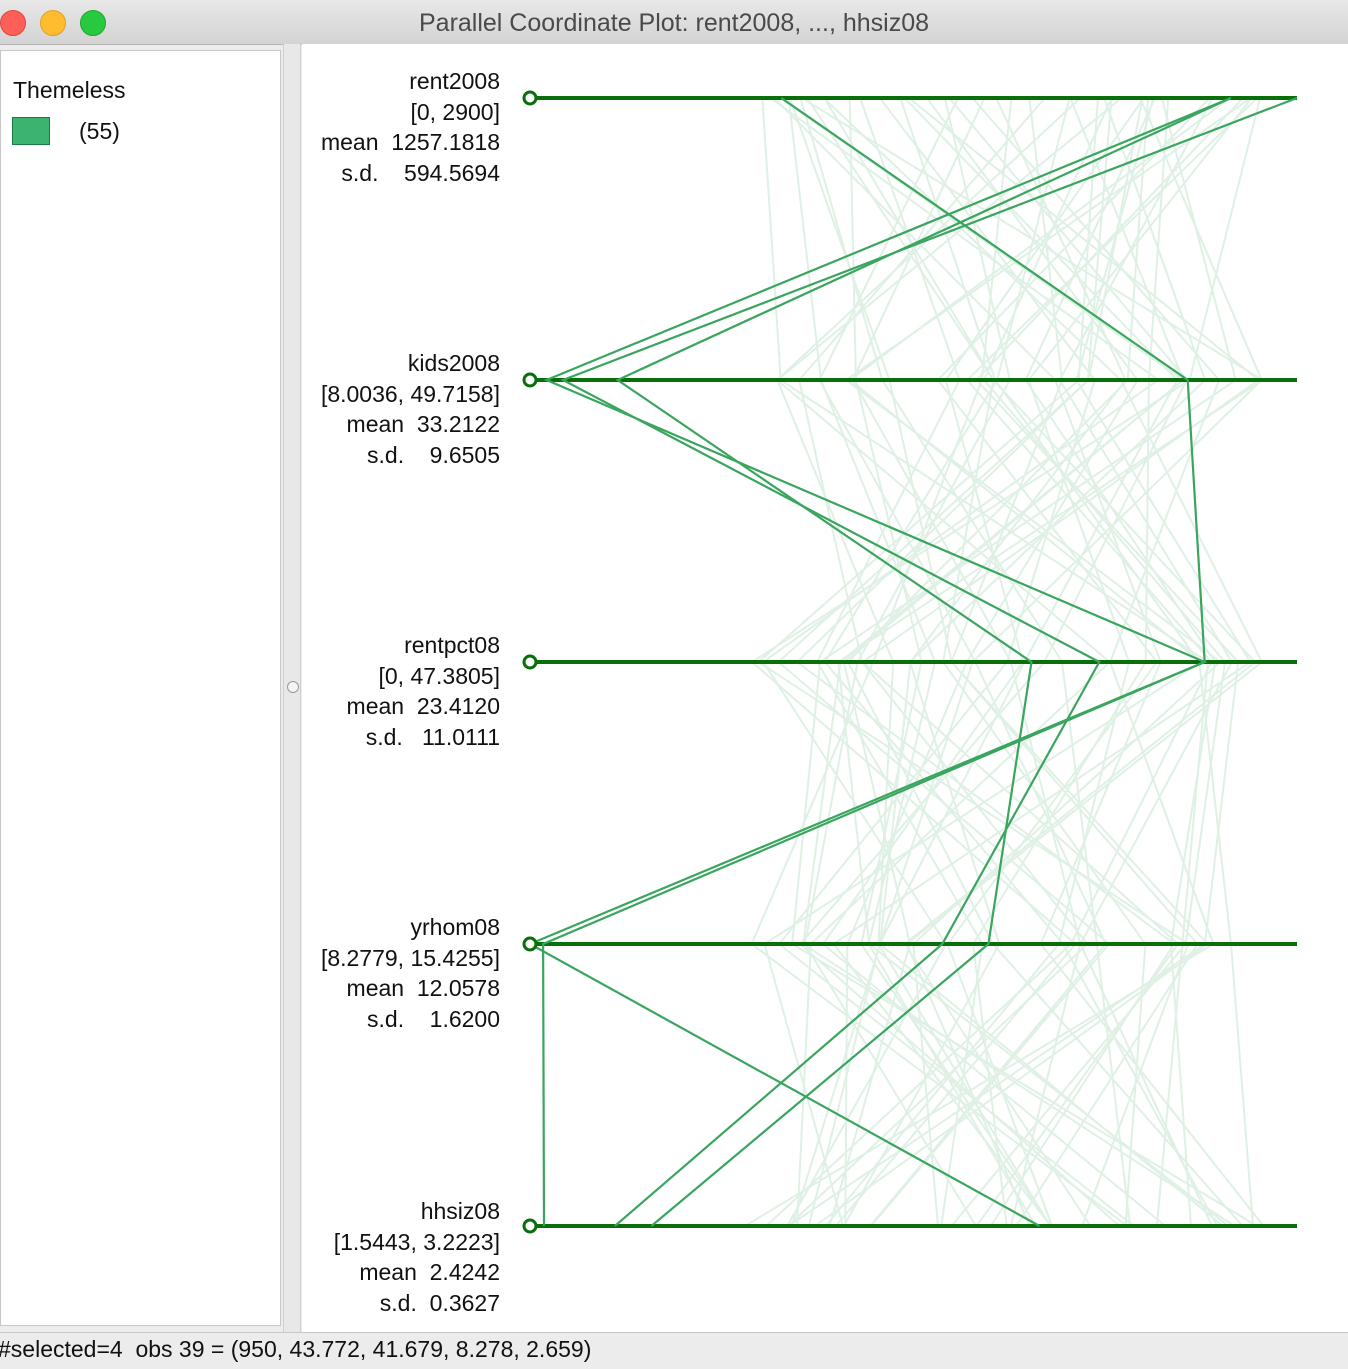 Image resolution: width=1348 pixels, height=1369 pixels. I want to click on legend-count: (55), so click(99, 131).